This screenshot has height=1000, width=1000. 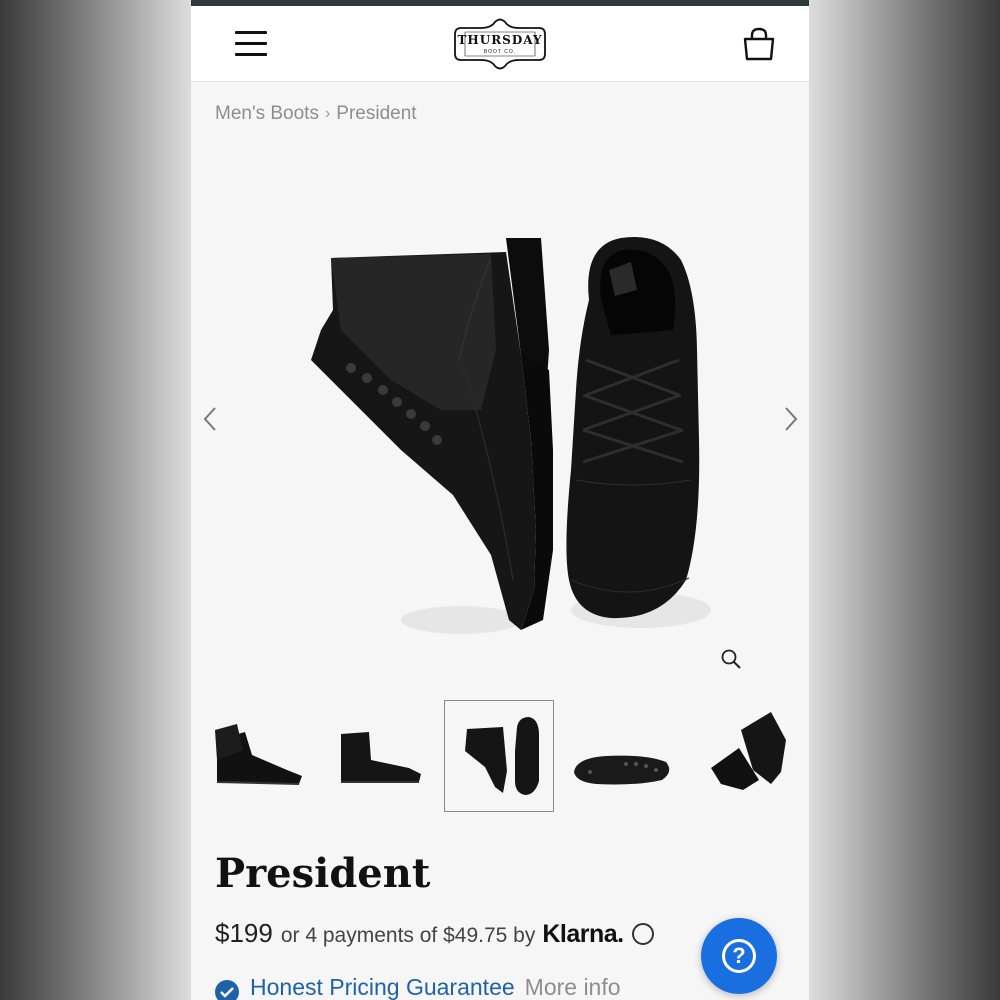 I want to click on help-button: ?, so click(x=739, y=956).